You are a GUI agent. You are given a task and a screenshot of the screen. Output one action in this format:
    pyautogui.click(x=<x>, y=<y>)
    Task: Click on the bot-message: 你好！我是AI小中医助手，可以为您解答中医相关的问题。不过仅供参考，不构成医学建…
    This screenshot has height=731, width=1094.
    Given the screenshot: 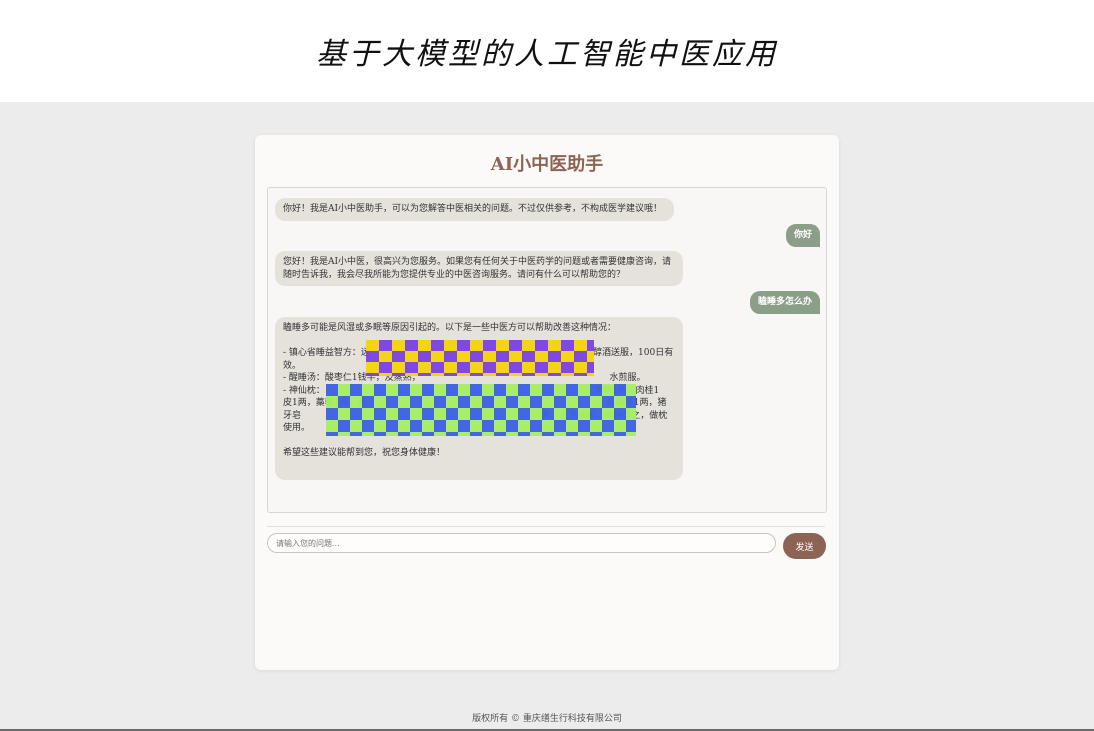 What is the action you would take?
    pyautogui.click(x=474, y=209)
    